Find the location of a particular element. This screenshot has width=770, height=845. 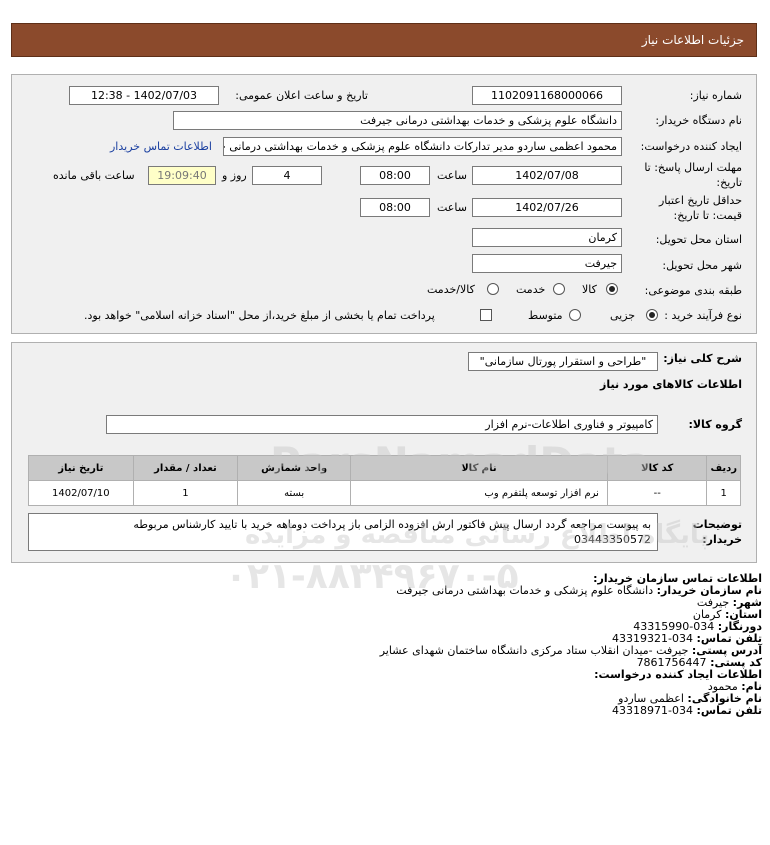

province-label: استان محل تحویل: is located at coordinates (698, 239).